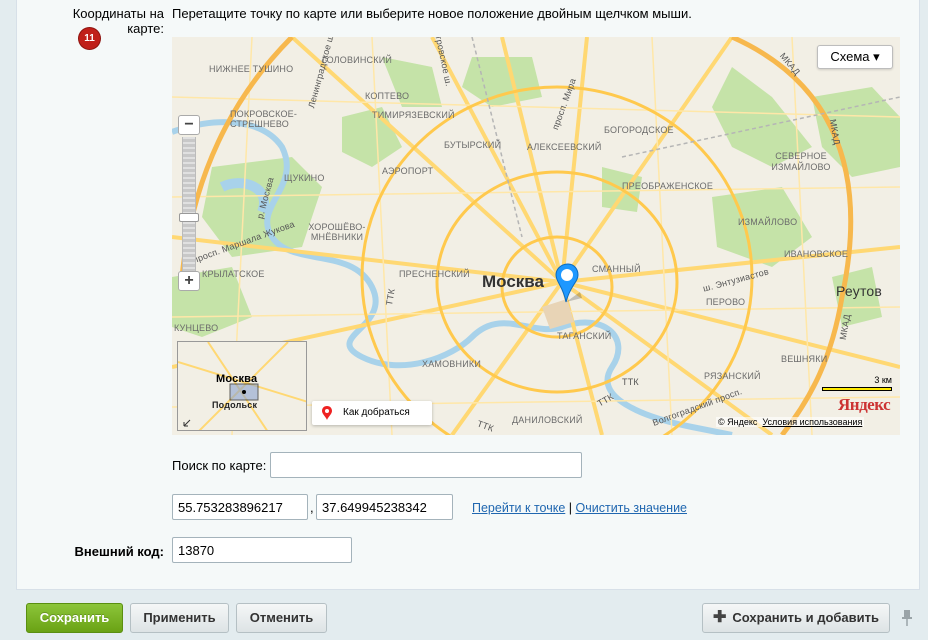 This screenshot has width=928, height=640. I want to click on minimap: Москва Подольск, so click(242, 386).